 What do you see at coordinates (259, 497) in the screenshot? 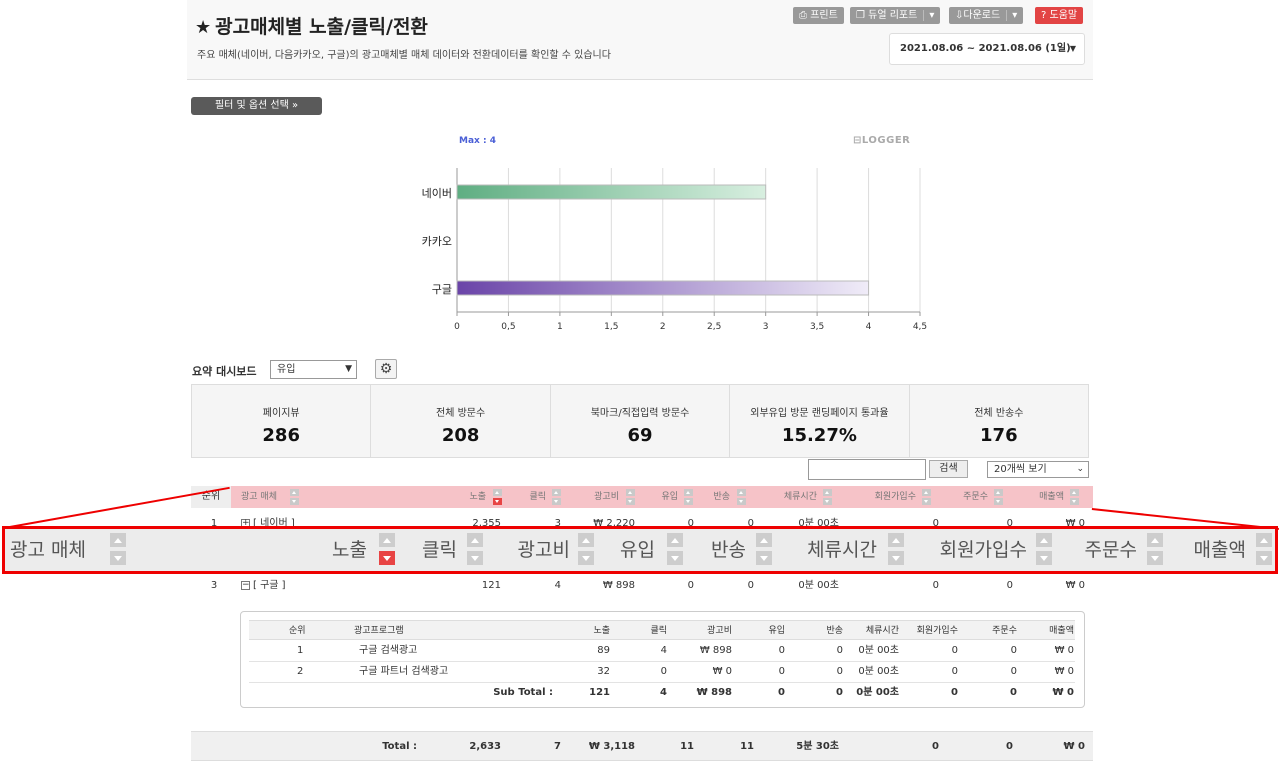
I see `column-header: 광고 매체` at bounding box center [259, 497].